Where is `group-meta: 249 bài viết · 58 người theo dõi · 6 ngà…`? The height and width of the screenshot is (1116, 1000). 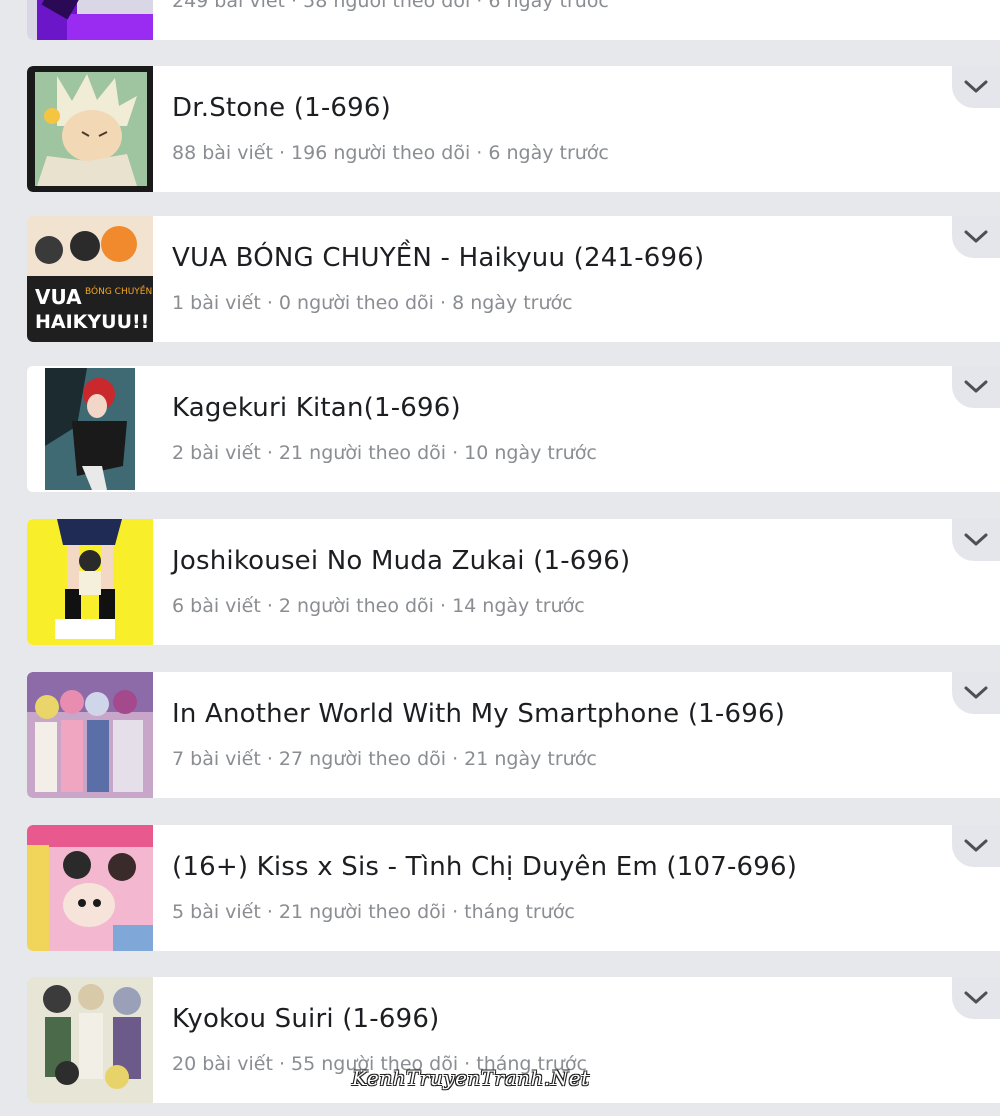
group-meta: 249 bài viết · 58 người theo dõi · 6 ngà… is located at coordinates (390, 6).